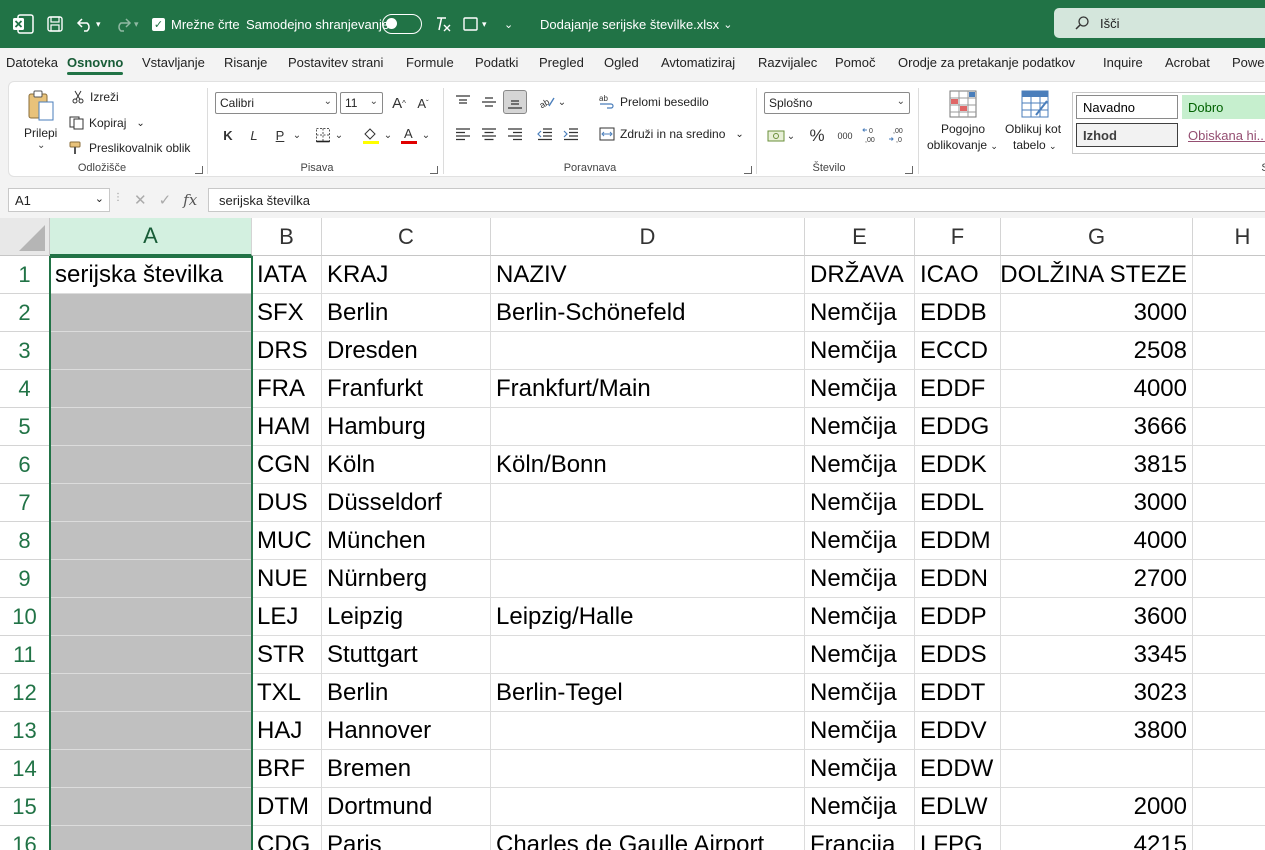 The width and height of the screenshot is (1265, 850). Describe the element at coordinates (140, 200) in the screenshot. I see `cancel-icon: ✕` at that location.